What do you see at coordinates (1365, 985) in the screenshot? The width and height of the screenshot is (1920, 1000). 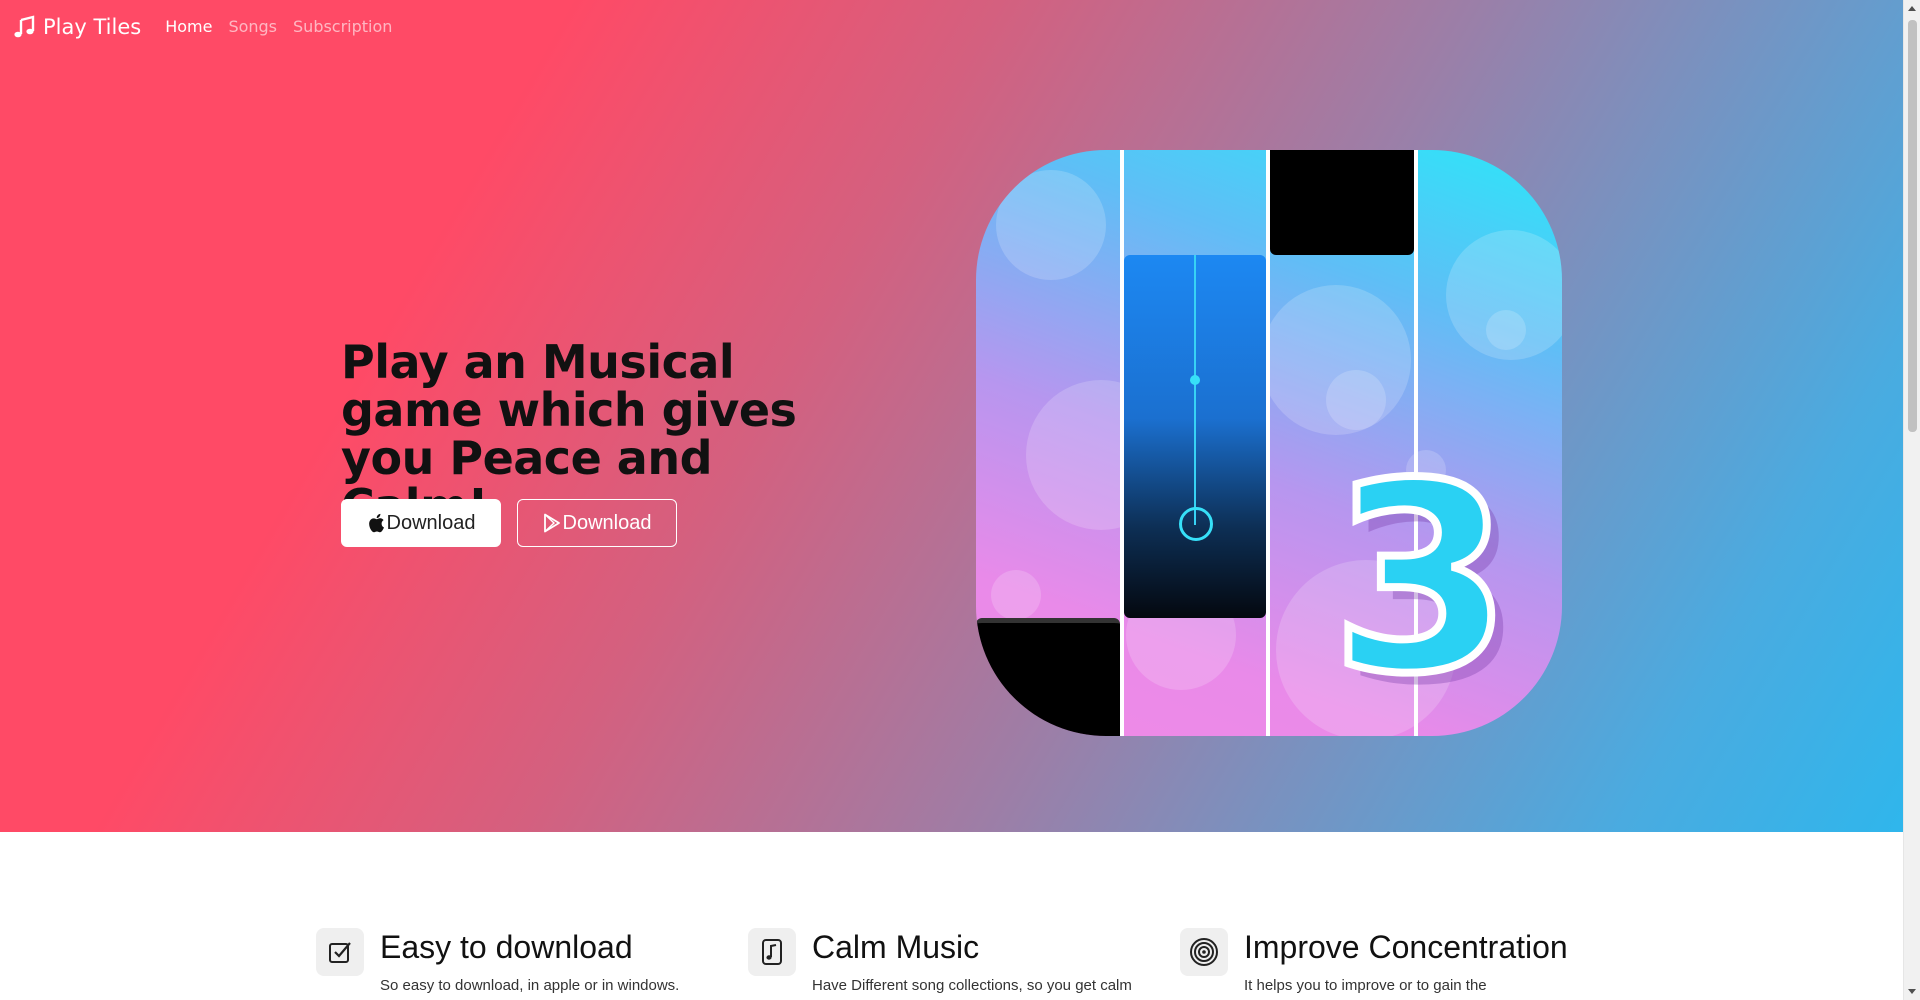 I see `feature-description: It helps you to improve or to gain the` at bounding box center [1365, 985].